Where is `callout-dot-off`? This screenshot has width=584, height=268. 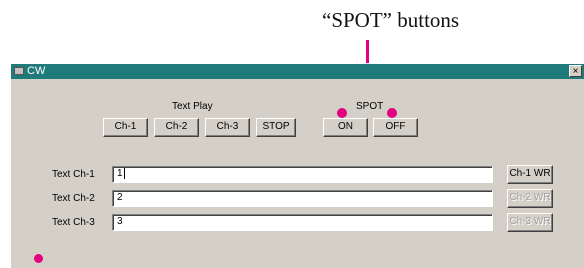 callout-dot-off is located at coordinates (392, 113).